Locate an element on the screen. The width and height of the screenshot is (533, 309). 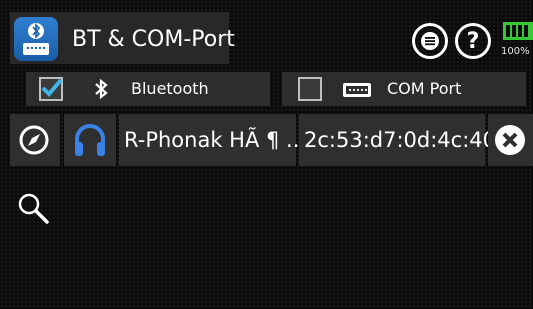
com-port-toggle: COM Port is located at coordinates (404, 89).